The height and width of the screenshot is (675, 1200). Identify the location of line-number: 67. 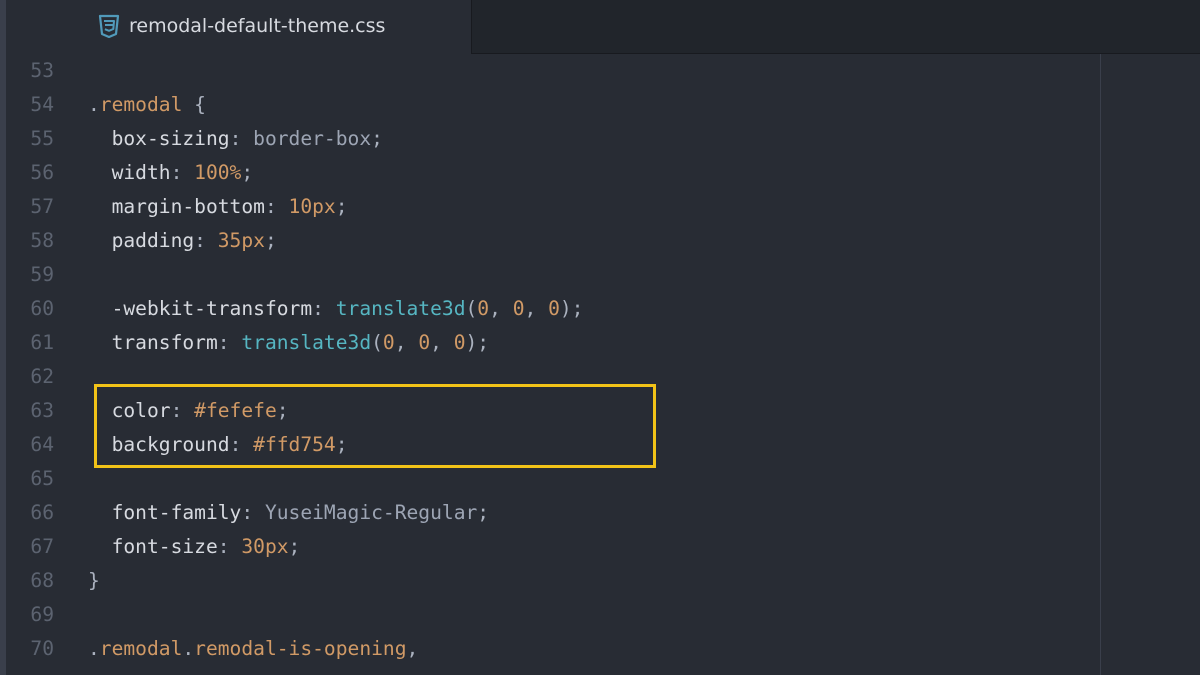
(42, 546).